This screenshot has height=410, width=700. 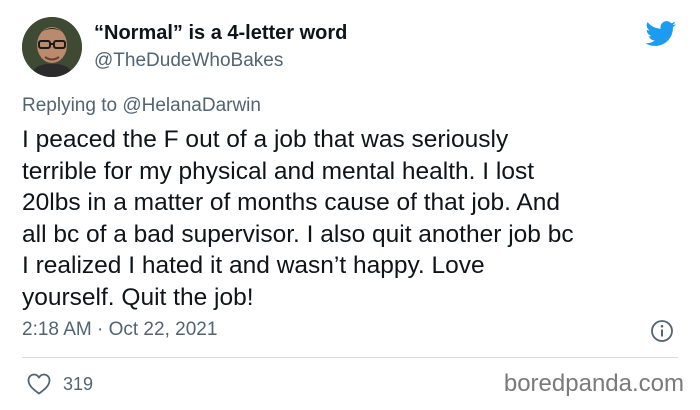 I want to click on watermark: boredpanda.com, so click(x=593, y=383).